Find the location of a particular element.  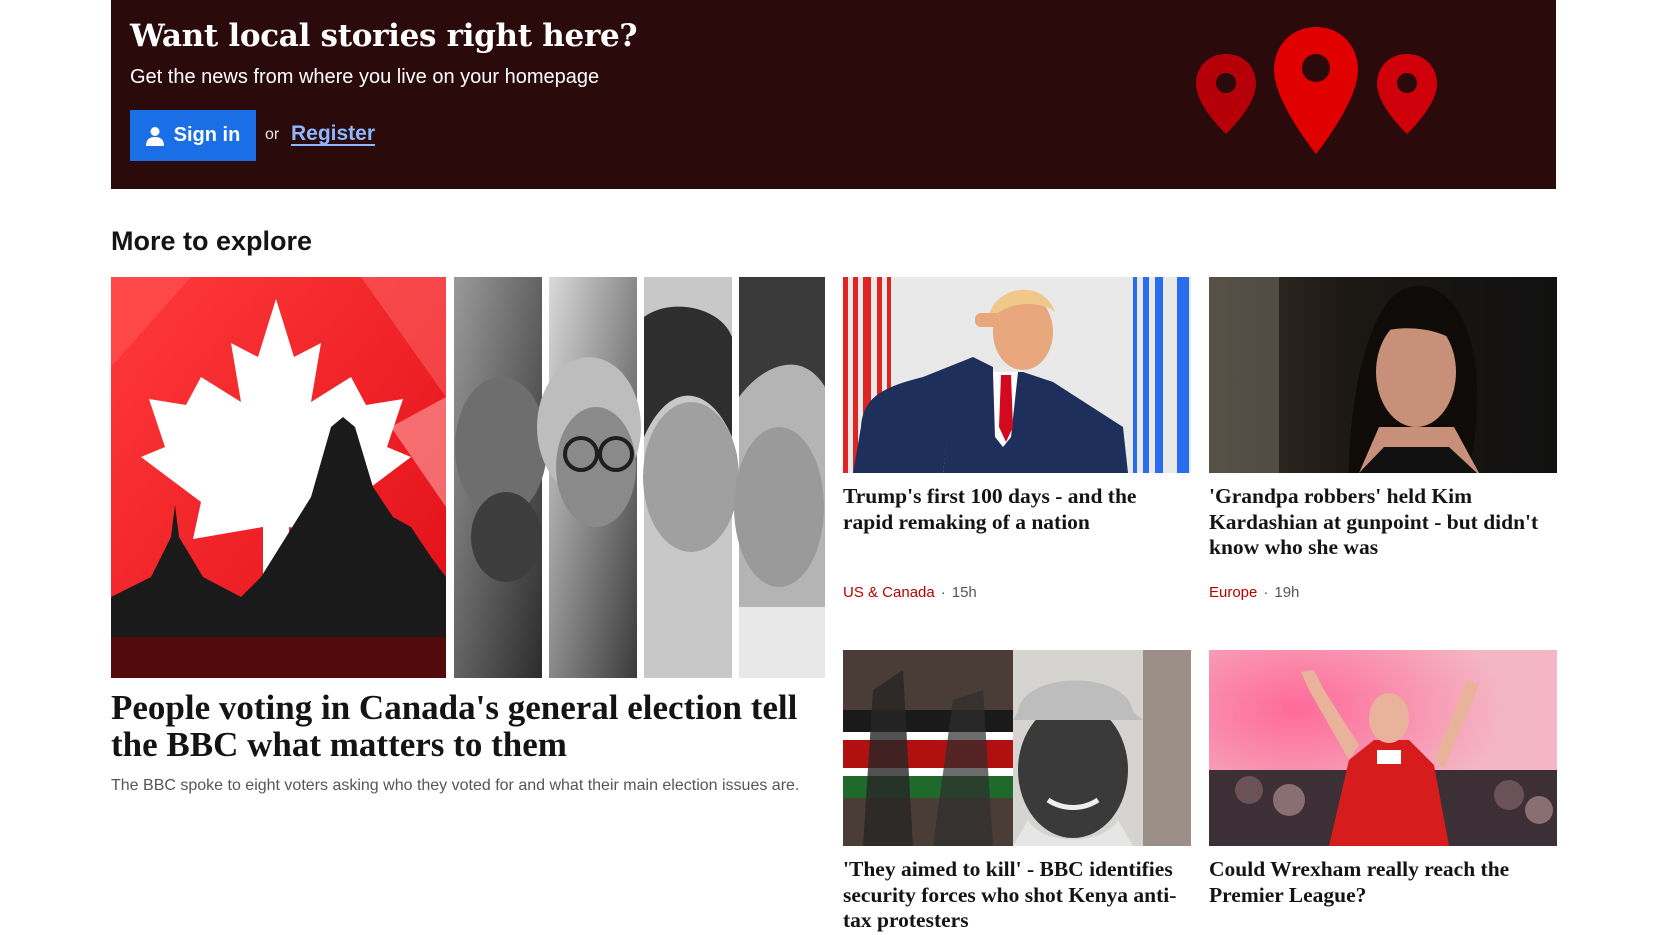

center-pin-icon is located at coordinates (1316, 90).